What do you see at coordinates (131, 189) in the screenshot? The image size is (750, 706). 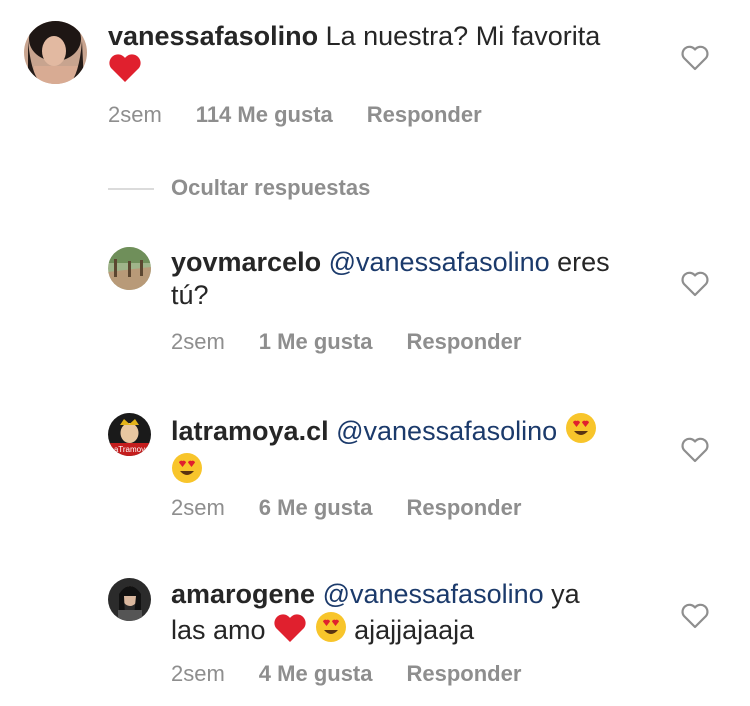 I see `divider` at bounding box center [131, 189].